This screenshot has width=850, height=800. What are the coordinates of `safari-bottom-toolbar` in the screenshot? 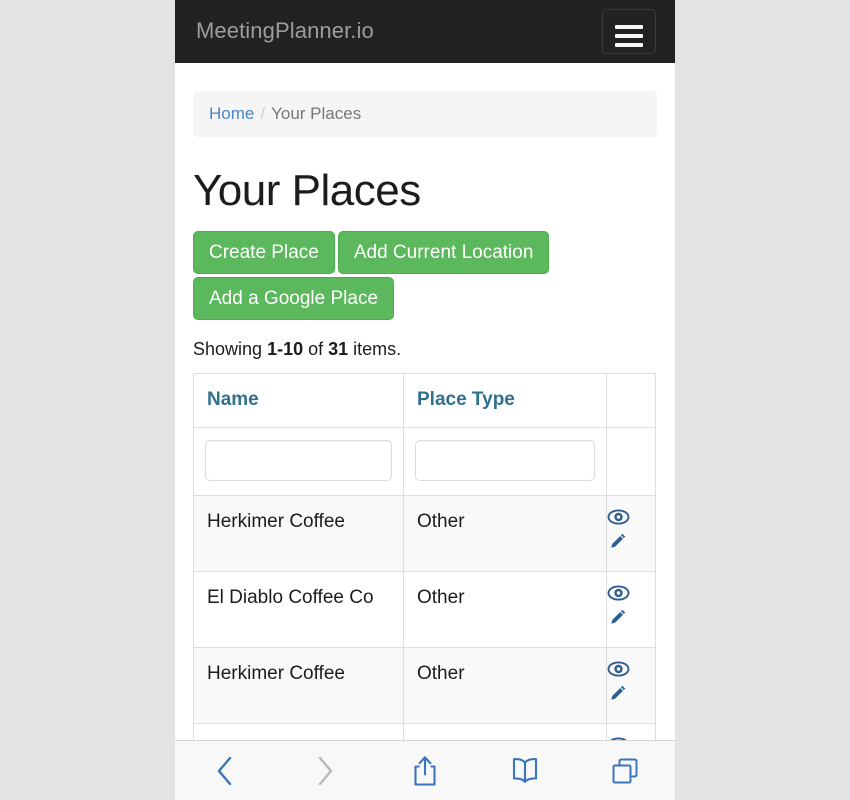 It's located at (425, 770).